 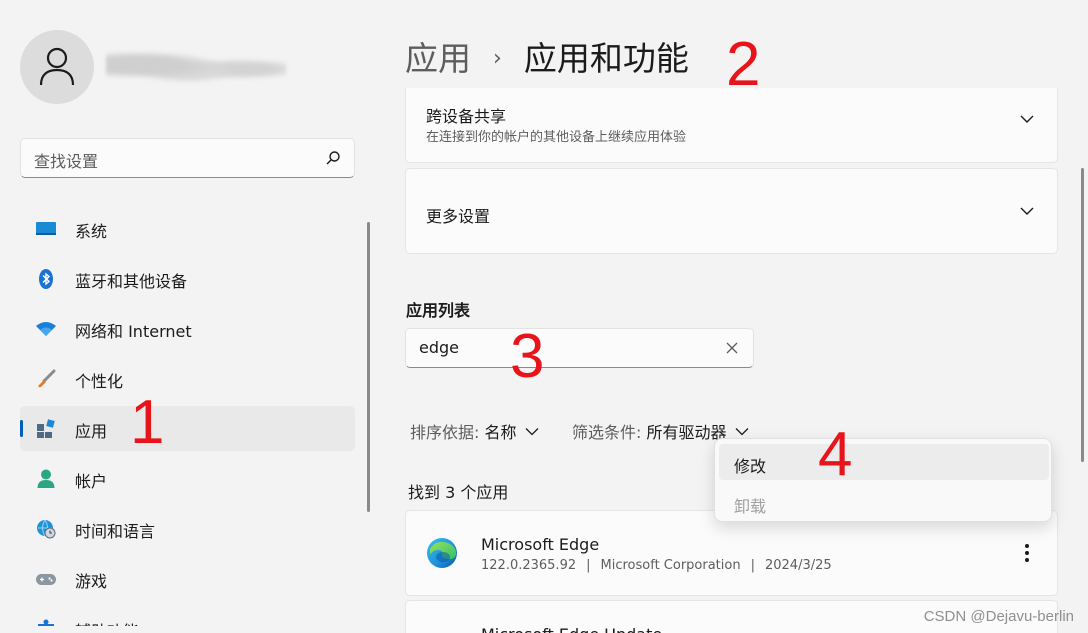 I want to click on breadcrumb: 应用 › 应用和功能, so click(x=547, y=56).